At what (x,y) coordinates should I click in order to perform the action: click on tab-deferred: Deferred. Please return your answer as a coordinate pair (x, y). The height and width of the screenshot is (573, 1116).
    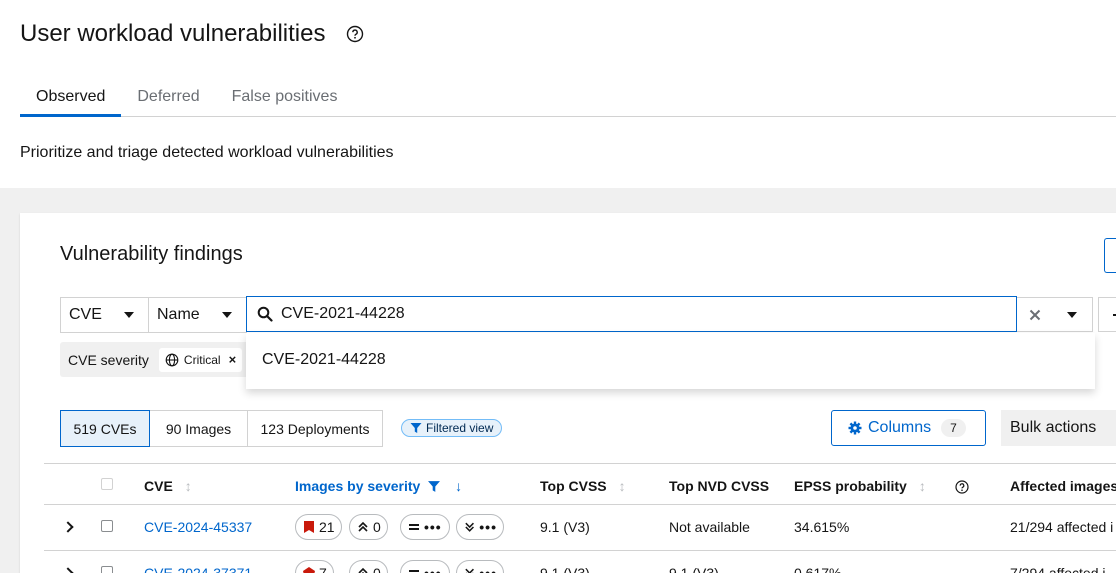
    Looking at the image, I should click on (168, 98).